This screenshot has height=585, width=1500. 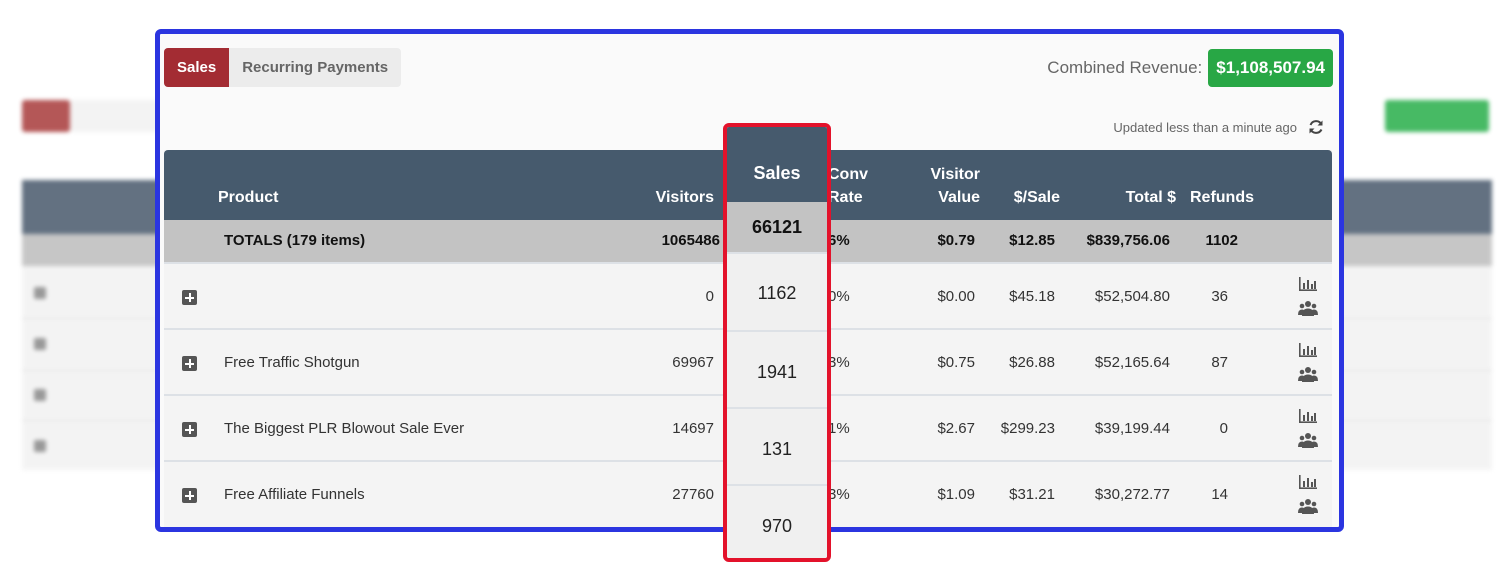 What do you see at coordinates (777, 164) in the screenshot?
I see `header-sales: Sales` at bounding box center [777, 164].